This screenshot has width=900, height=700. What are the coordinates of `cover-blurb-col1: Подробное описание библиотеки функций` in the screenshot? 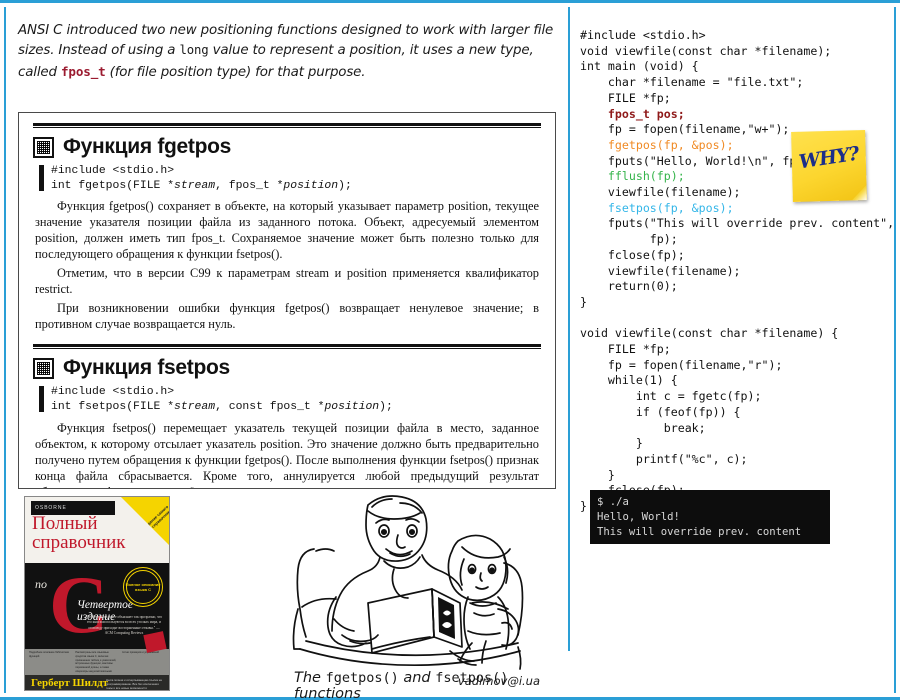 It's located at (49, 654).